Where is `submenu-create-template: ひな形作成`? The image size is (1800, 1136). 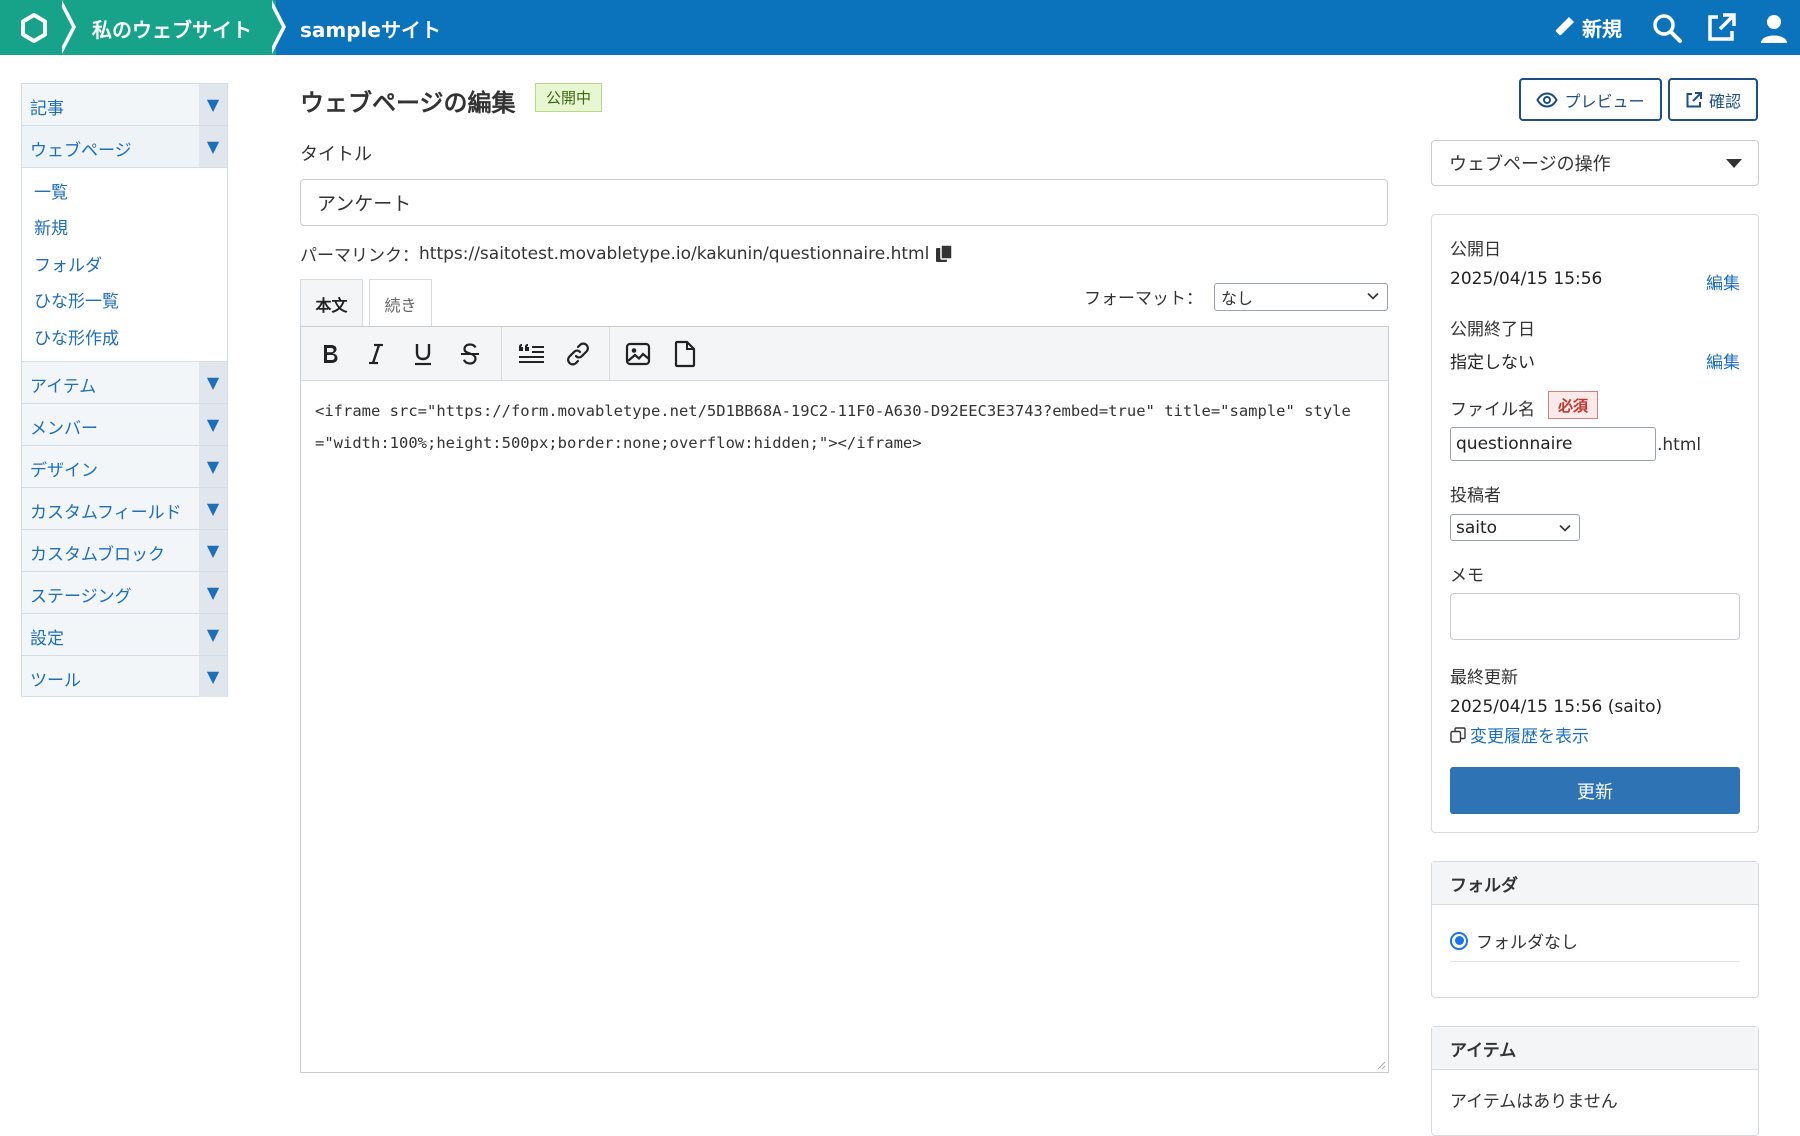
submenu-create-template: ひな形作成 is located at coordinates (124, 336).